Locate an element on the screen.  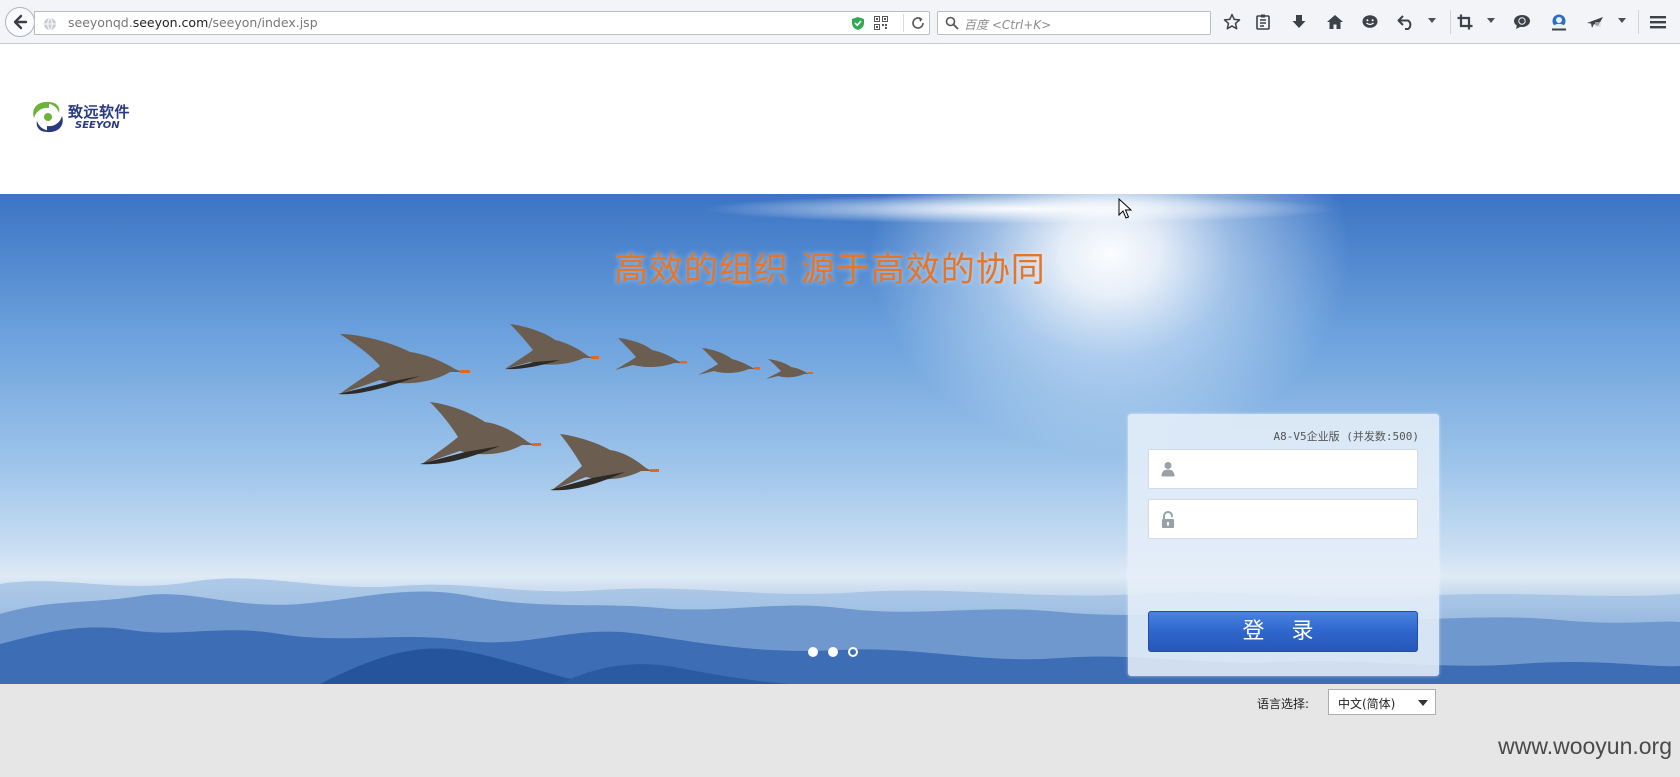
username-field is located at coordinates (1283, 469).